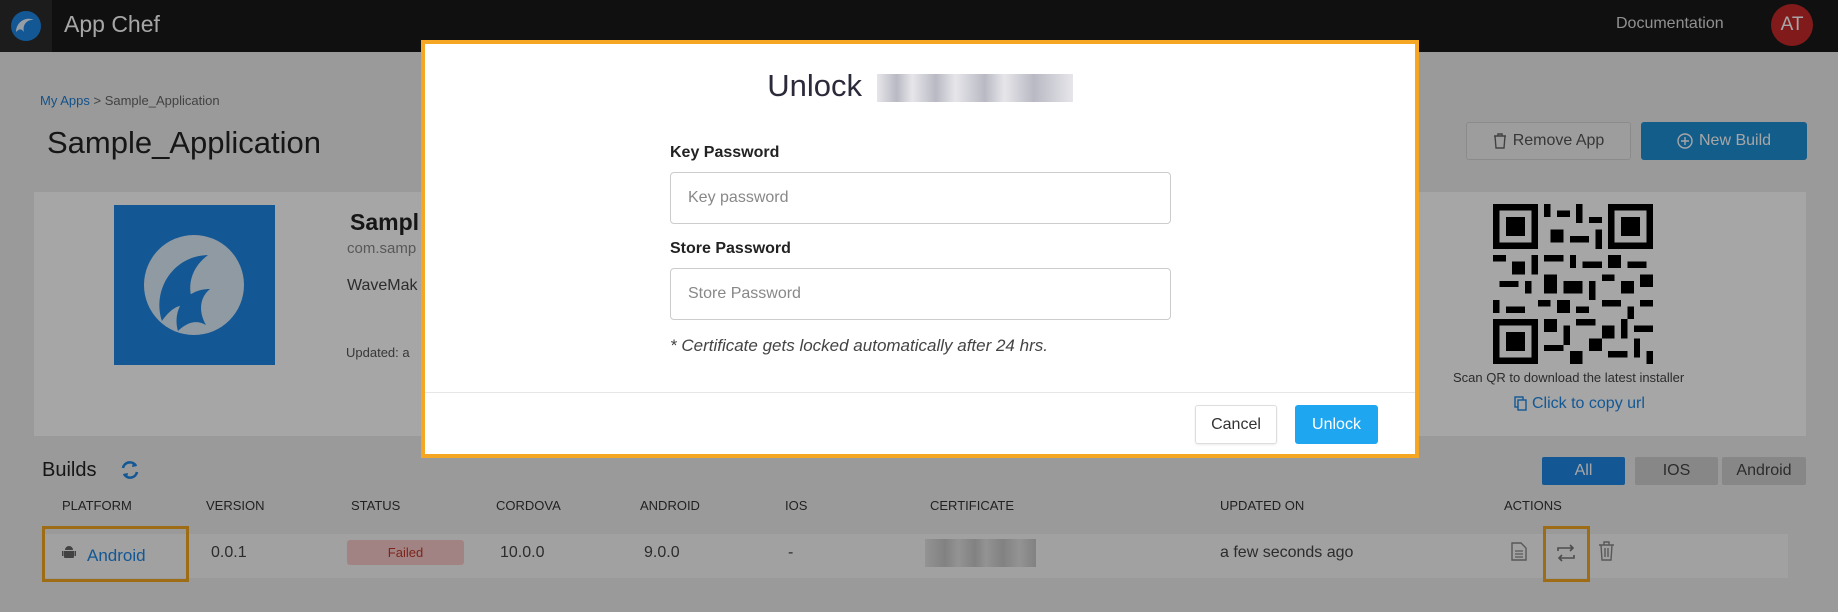 The image size is (1838, 612). What do you see at coordinates (1236, 424) in the screenshot?
I see `cancel-button: Cancel` at bounding box center [1236, 424].